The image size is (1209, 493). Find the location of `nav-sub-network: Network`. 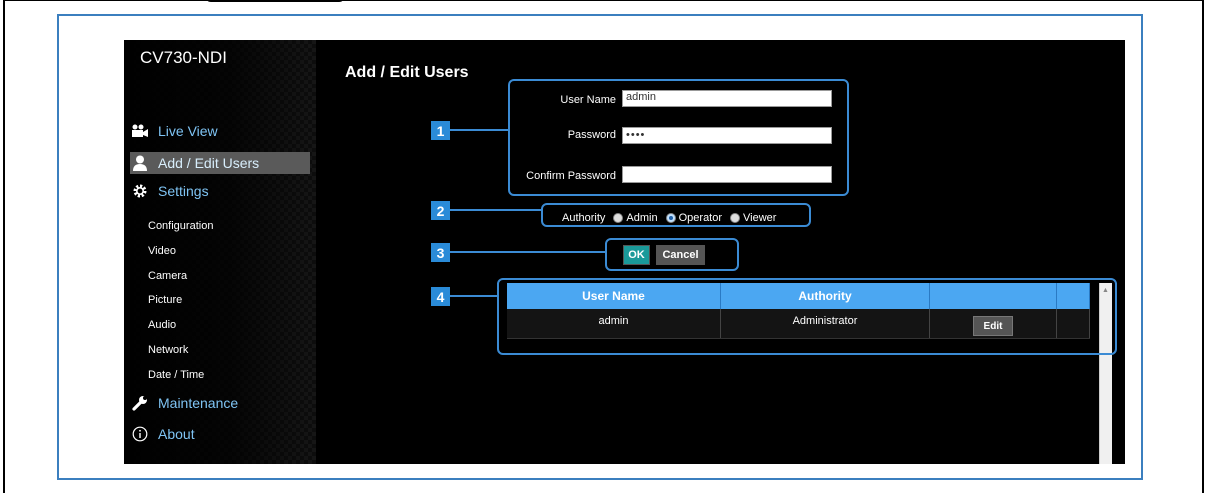

nav-sub-network: Network is located at coordinates (168, 350).